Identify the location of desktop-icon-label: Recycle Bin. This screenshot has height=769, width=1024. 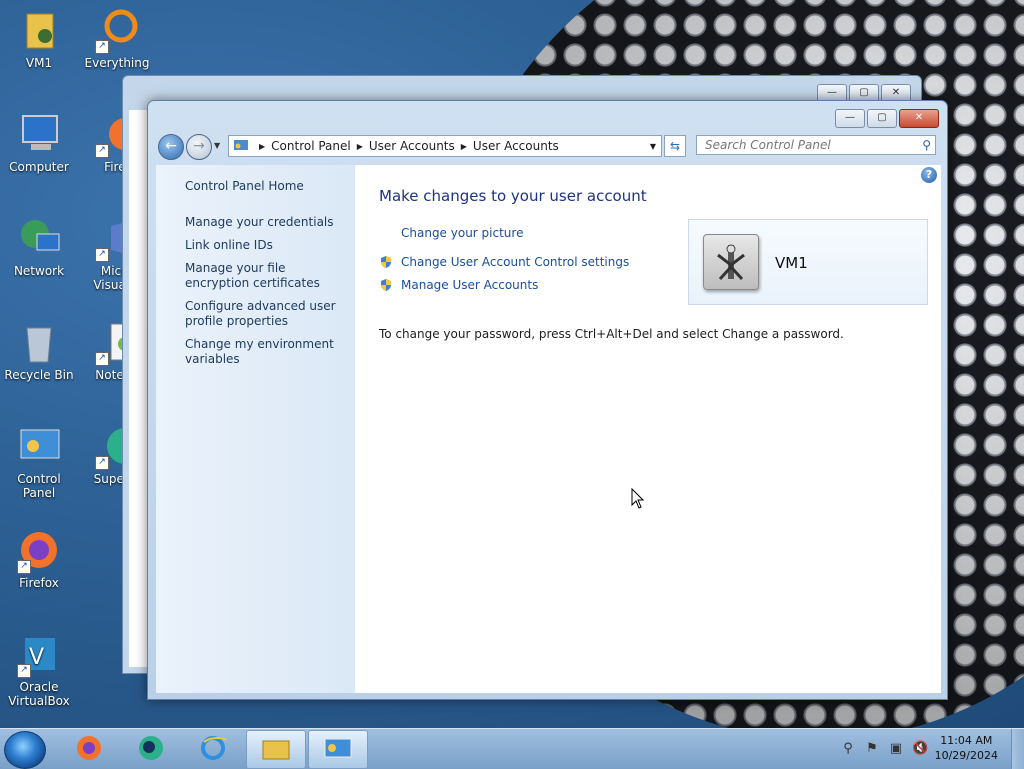
(39, 375).